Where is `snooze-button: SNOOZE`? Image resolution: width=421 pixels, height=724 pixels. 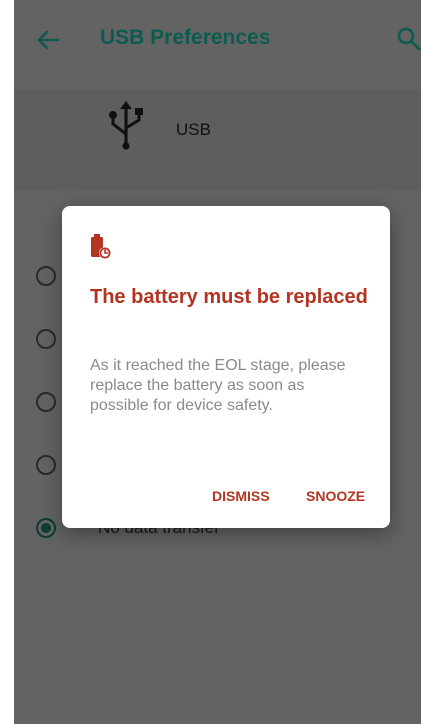 snooze-button: SNOOZE is located at coordinates (335, 496).